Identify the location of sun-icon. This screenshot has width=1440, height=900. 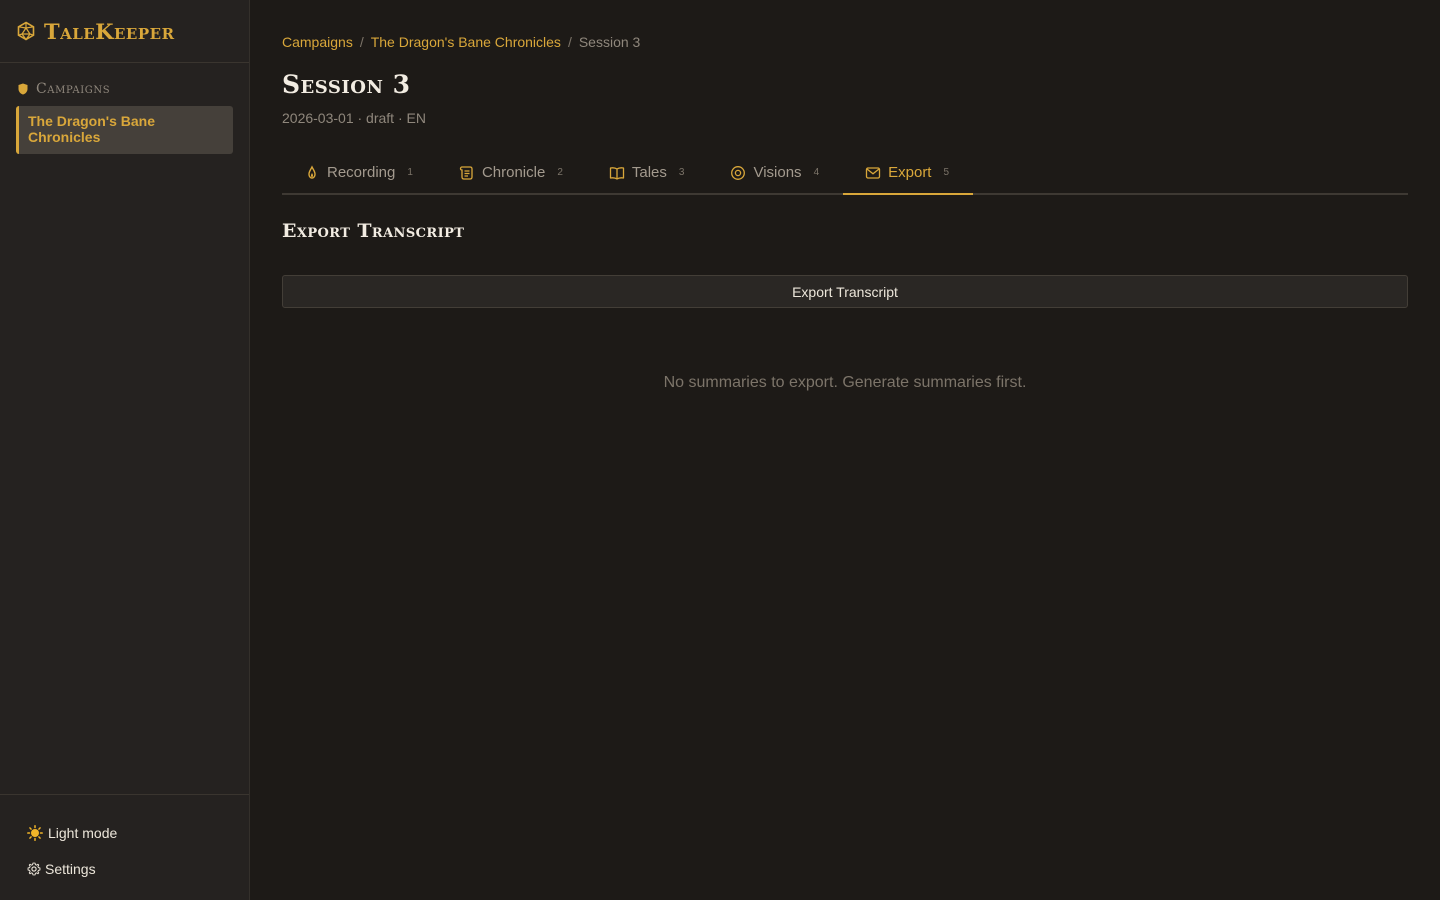
(35, 833).